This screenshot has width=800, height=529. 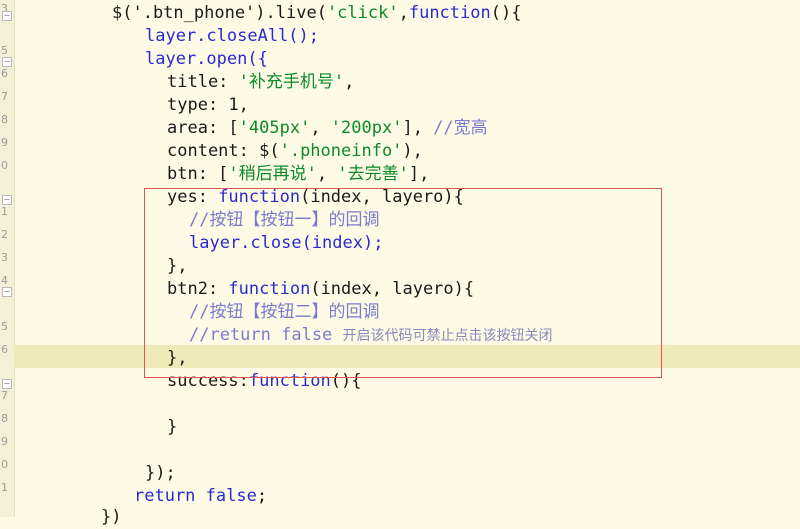 I want to click on code-line: });, so click(x=160, y=473).